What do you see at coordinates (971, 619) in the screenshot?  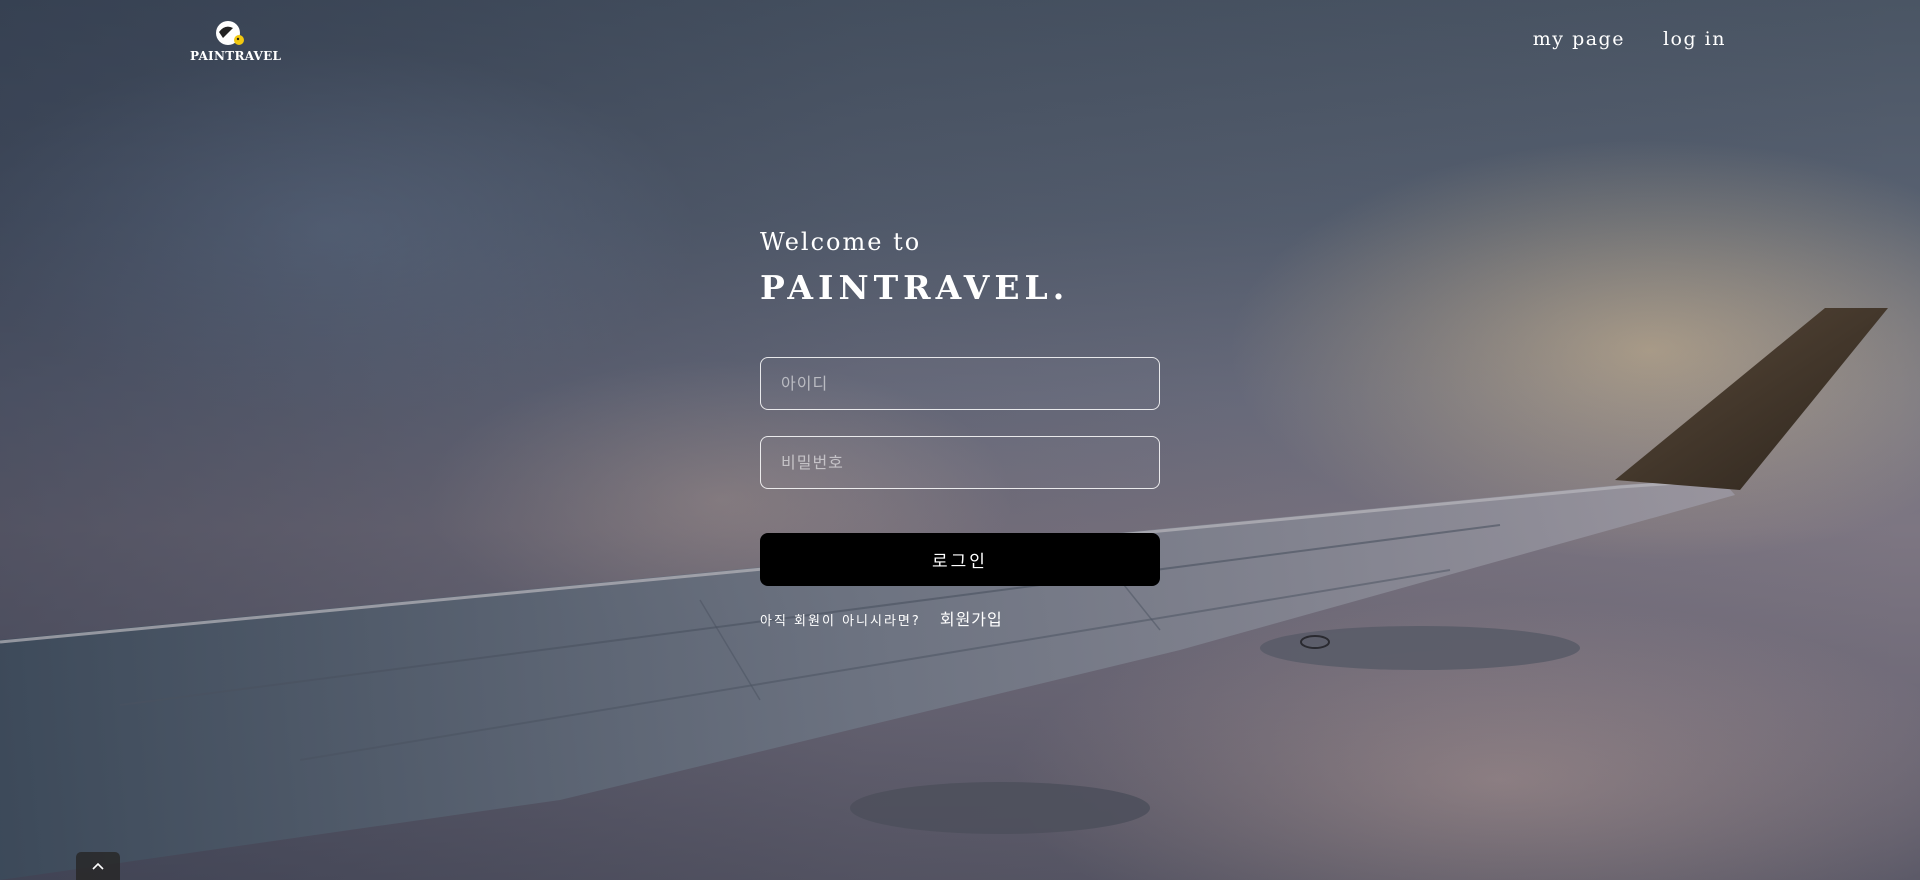 I see `signup-link: 회원가입` at bounding box center [971, 619].